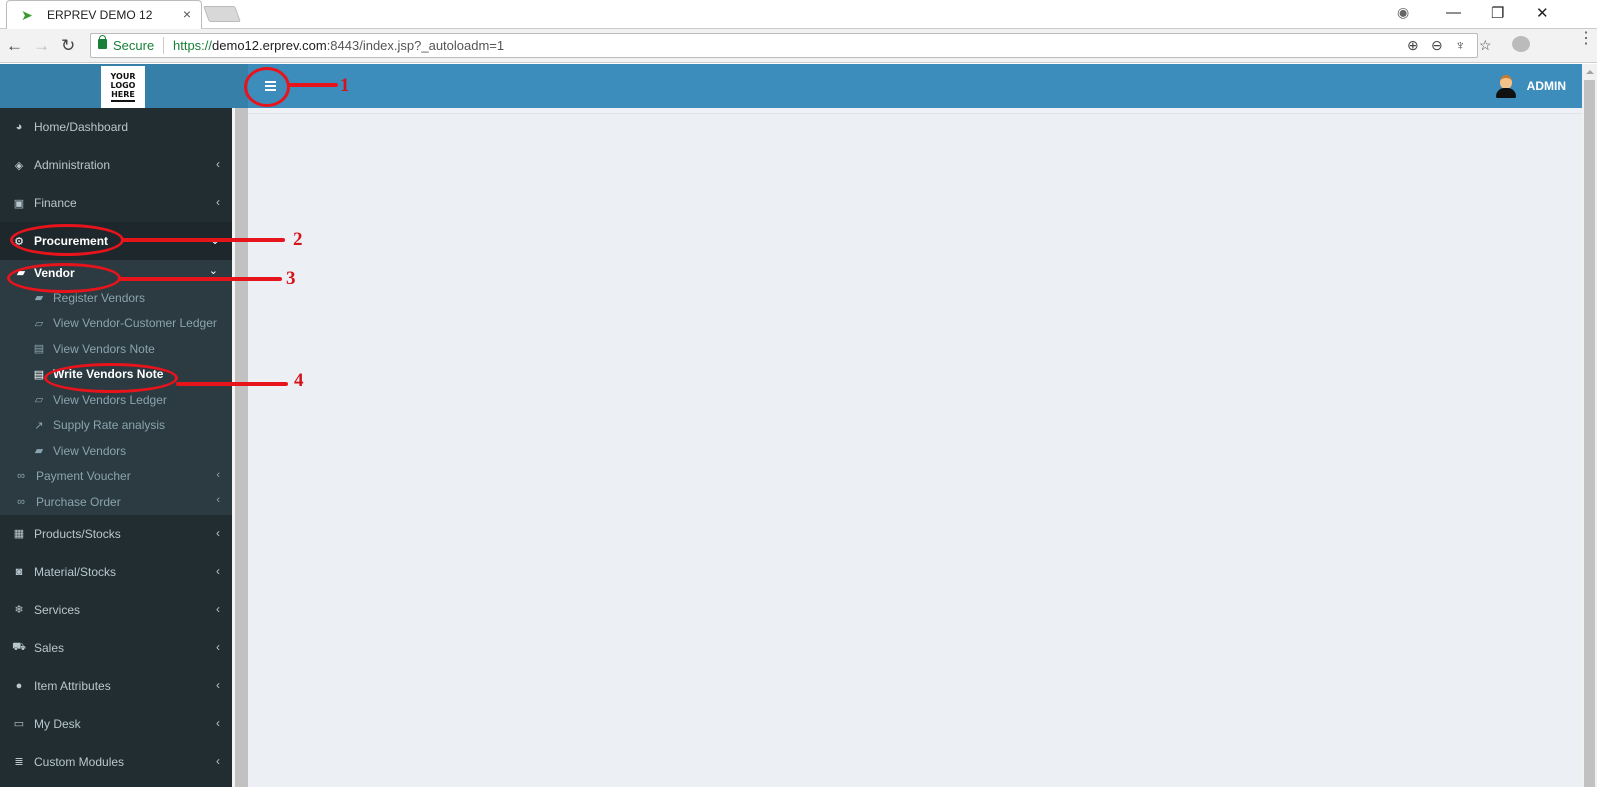 The height and width of the screenshot is (787, 1597). Describe the element at coordinates (1403, 12) in the screenshot. I see `profile-icon: ◉` at that location.